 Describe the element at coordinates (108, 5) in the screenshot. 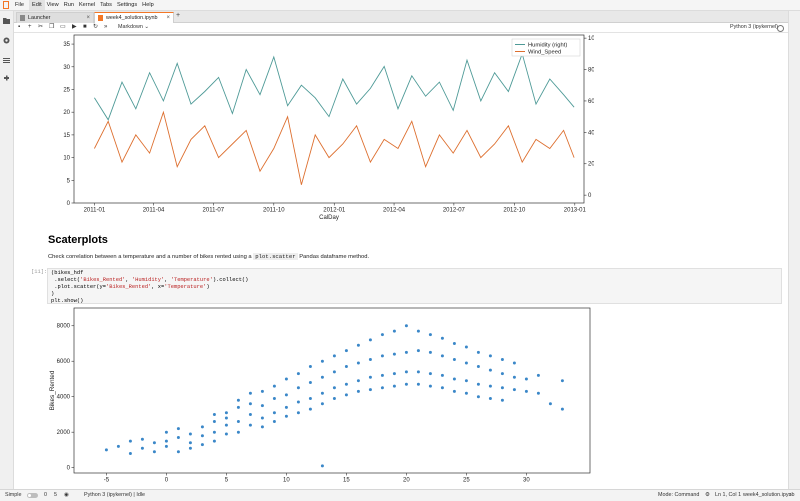

I see `menu-tabs: Tabs` at that location.